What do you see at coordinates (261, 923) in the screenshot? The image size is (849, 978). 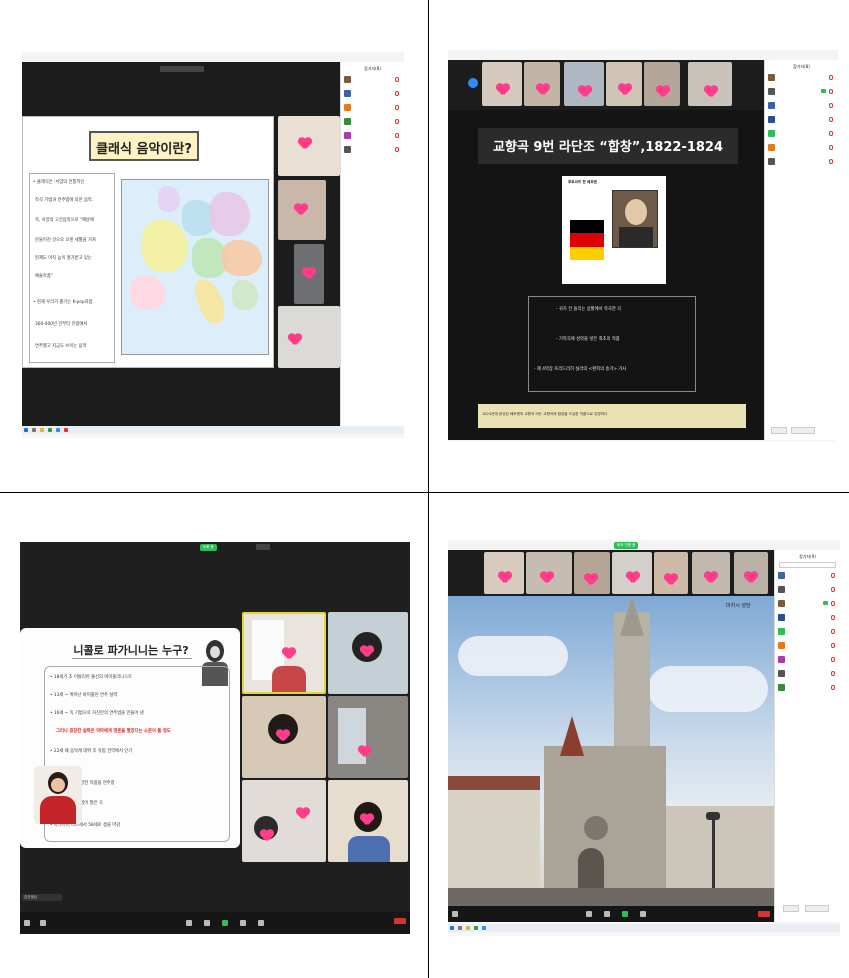 I see `reactions-icon` at bounding box center [261, 923].